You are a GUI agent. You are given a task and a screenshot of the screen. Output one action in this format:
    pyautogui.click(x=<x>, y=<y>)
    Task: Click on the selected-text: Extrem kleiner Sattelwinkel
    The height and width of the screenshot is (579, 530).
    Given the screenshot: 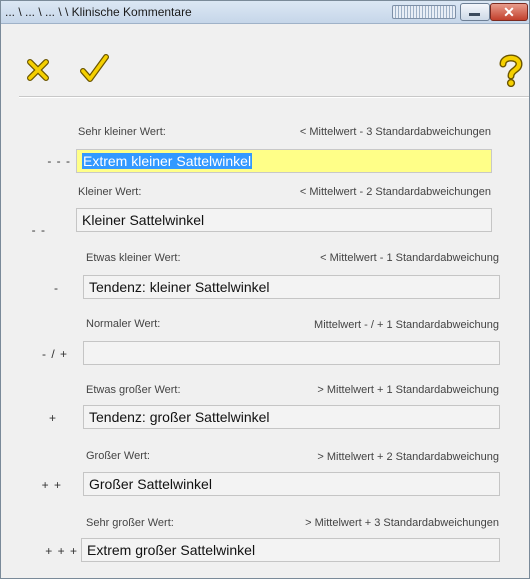 What is the action you would take?
    pyautogui.click(x=167, y=161)
    